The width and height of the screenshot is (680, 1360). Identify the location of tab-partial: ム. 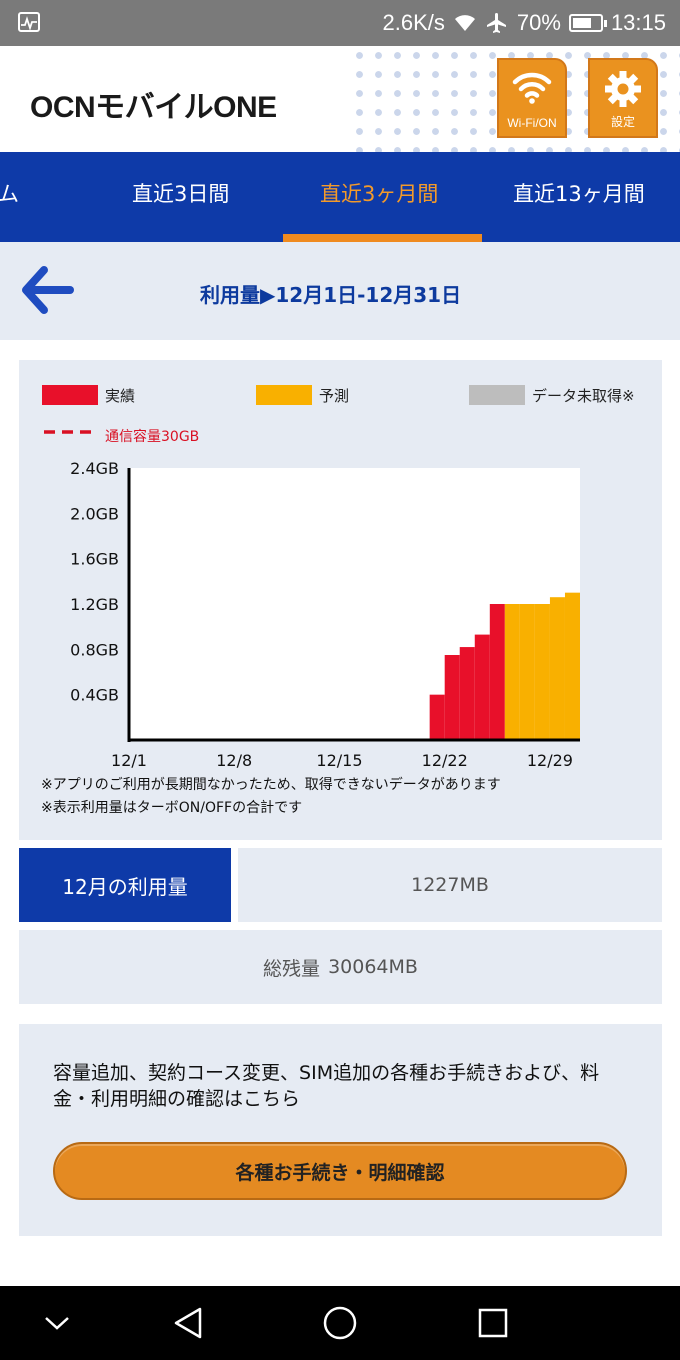
(9, 193).